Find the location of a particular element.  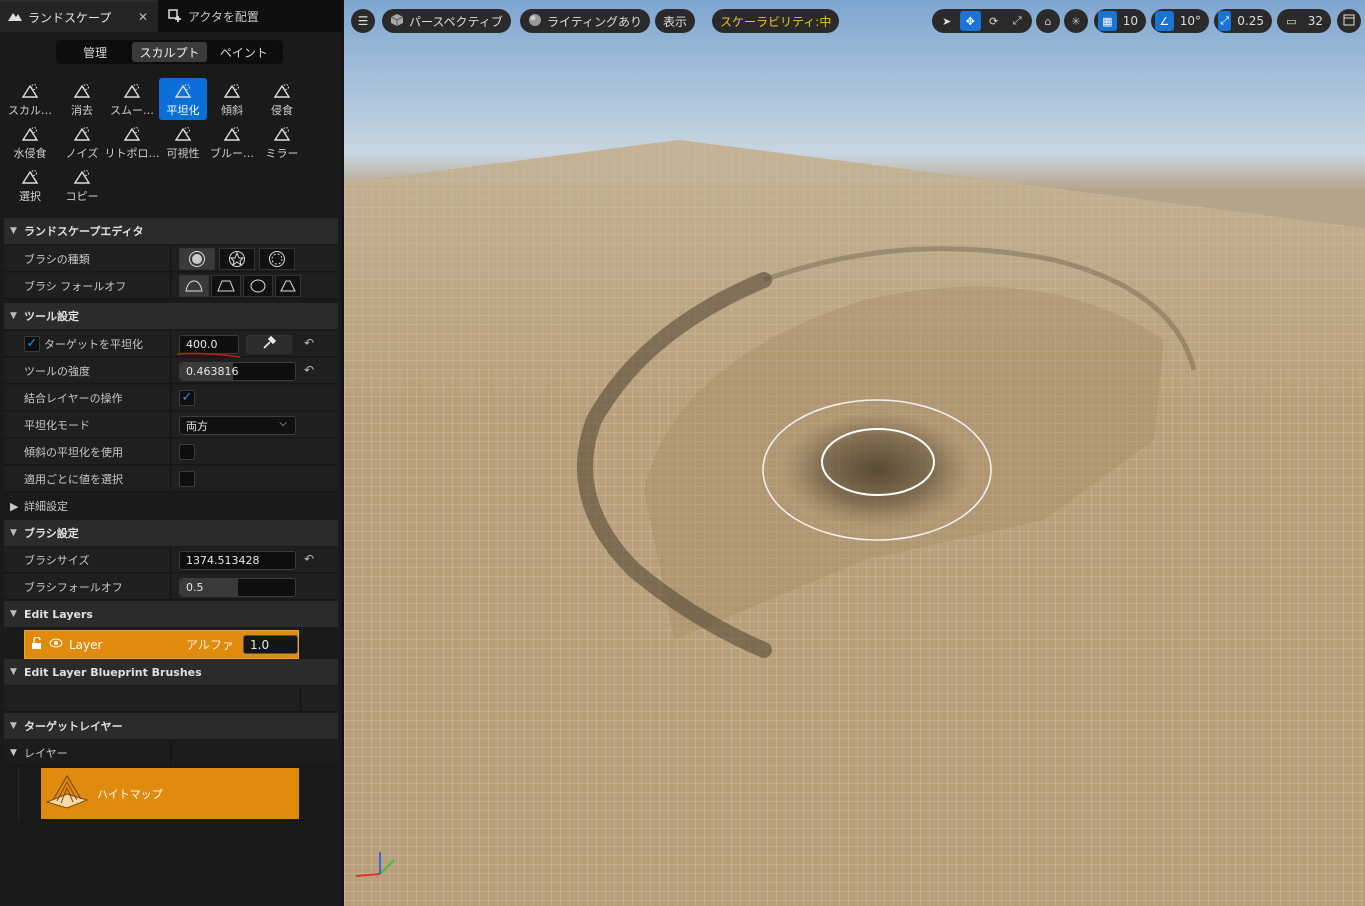

tool-label: 傾斜 is located at coordinates (232, 110).